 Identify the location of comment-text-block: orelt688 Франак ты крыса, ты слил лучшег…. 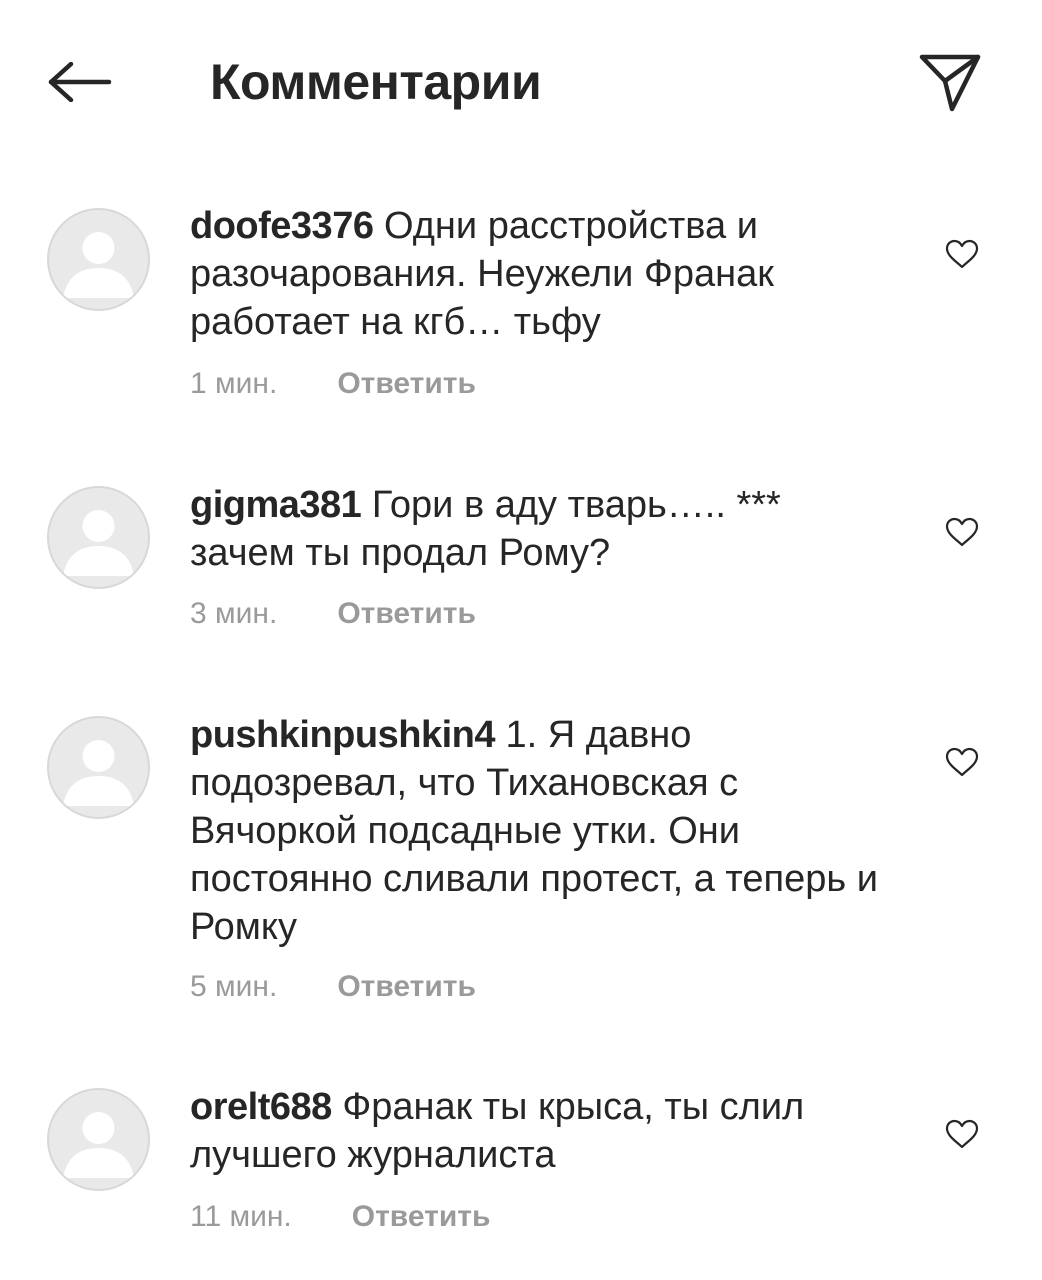
(540, 1131).